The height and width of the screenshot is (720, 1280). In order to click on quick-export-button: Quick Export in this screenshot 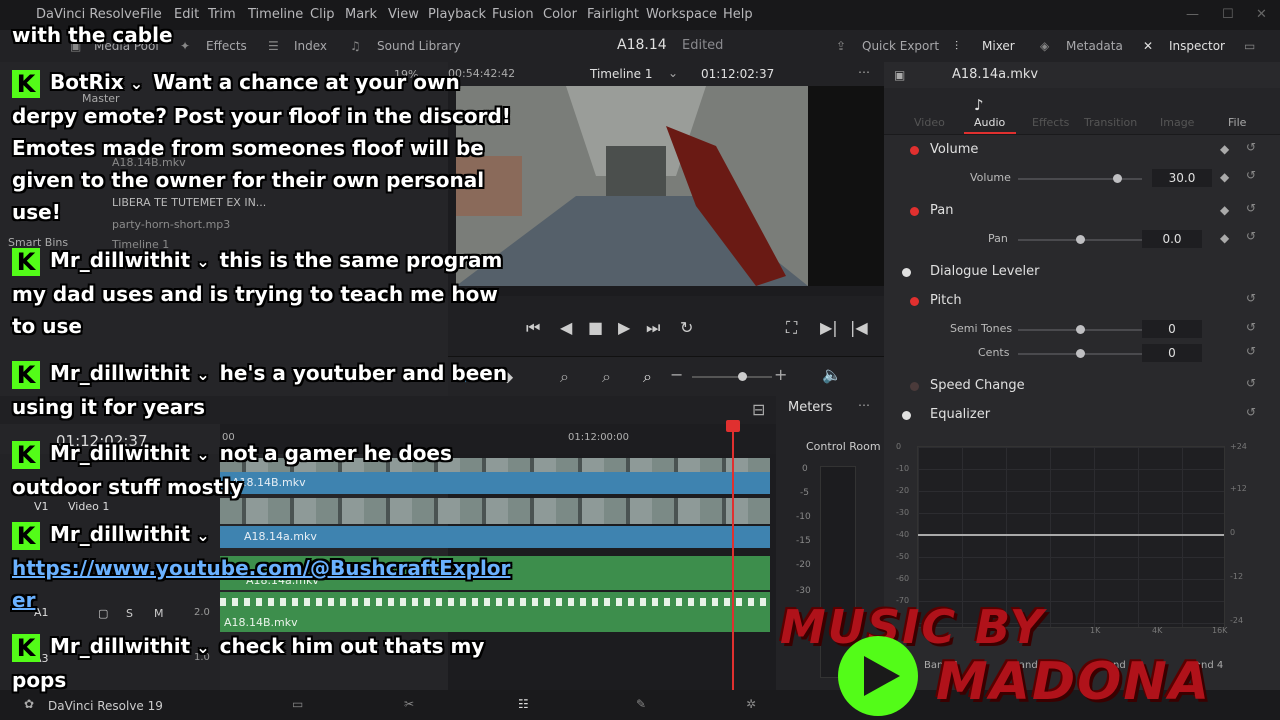, I will do `click(900, 46)`.